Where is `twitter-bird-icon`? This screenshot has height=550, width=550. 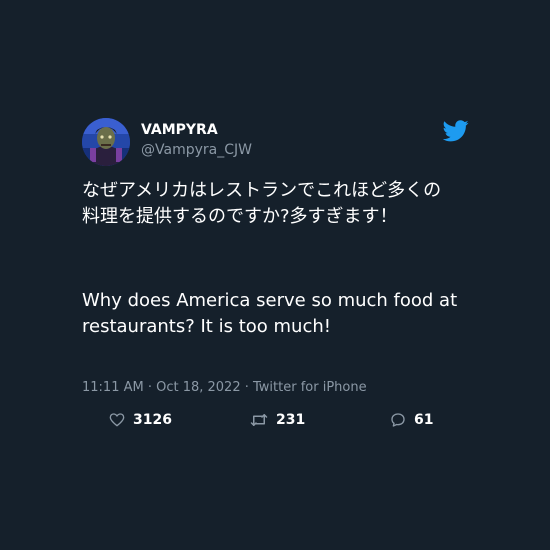 twitter-bird-icon is located at coordinates (455, 131).